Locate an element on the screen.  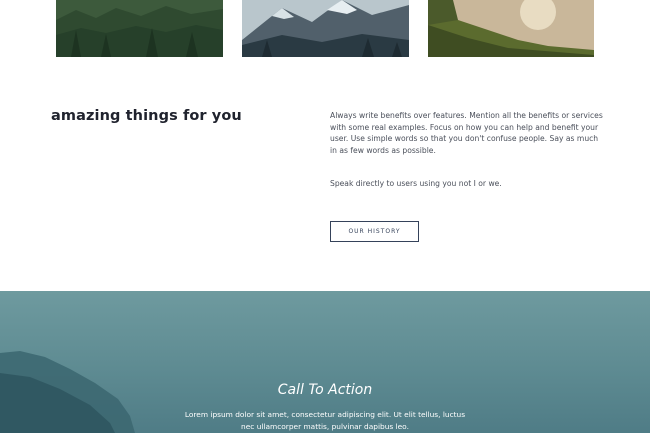
section-heading: amazing things for you is located at coordinates (146, 116).